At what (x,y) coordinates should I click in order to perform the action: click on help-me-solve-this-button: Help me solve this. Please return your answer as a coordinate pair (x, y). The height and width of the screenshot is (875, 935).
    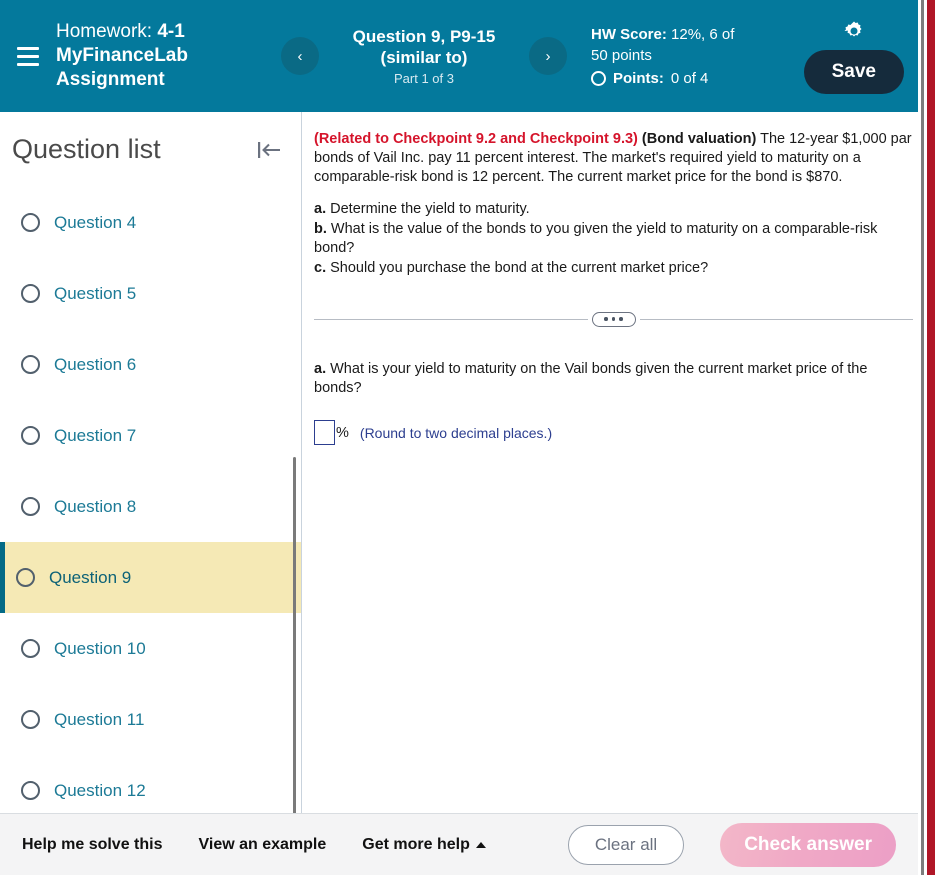
    Looking at the image, I should click on (92, 845).